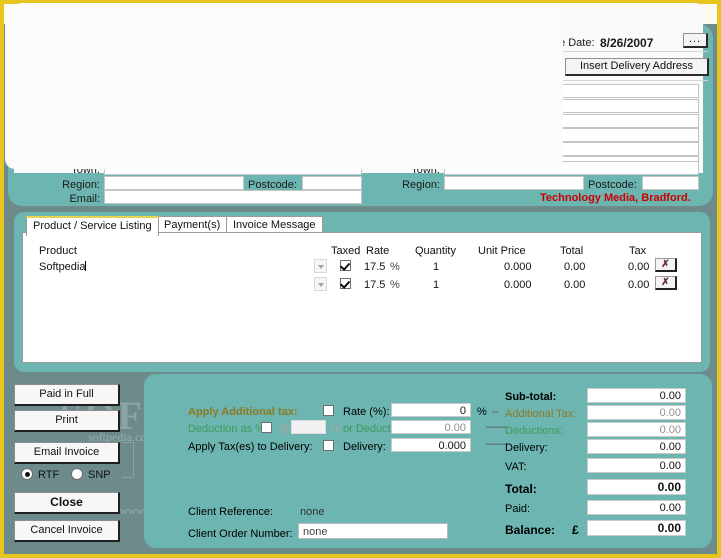 The image size is (721, 558). I want to click on grid-col-product: Product, so click(58, 251).